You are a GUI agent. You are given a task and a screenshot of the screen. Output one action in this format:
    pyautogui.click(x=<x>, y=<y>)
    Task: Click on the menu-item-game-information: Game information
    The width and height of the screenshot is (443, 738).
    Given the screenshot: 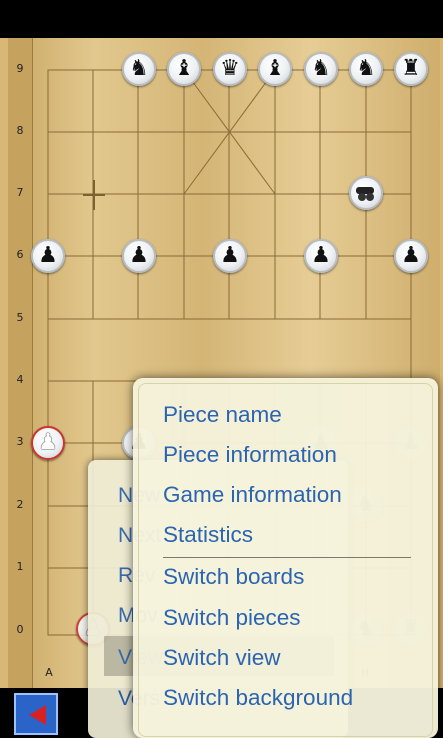 What is the action you would take?
    pyautogui.click(x=252, y=495)
    